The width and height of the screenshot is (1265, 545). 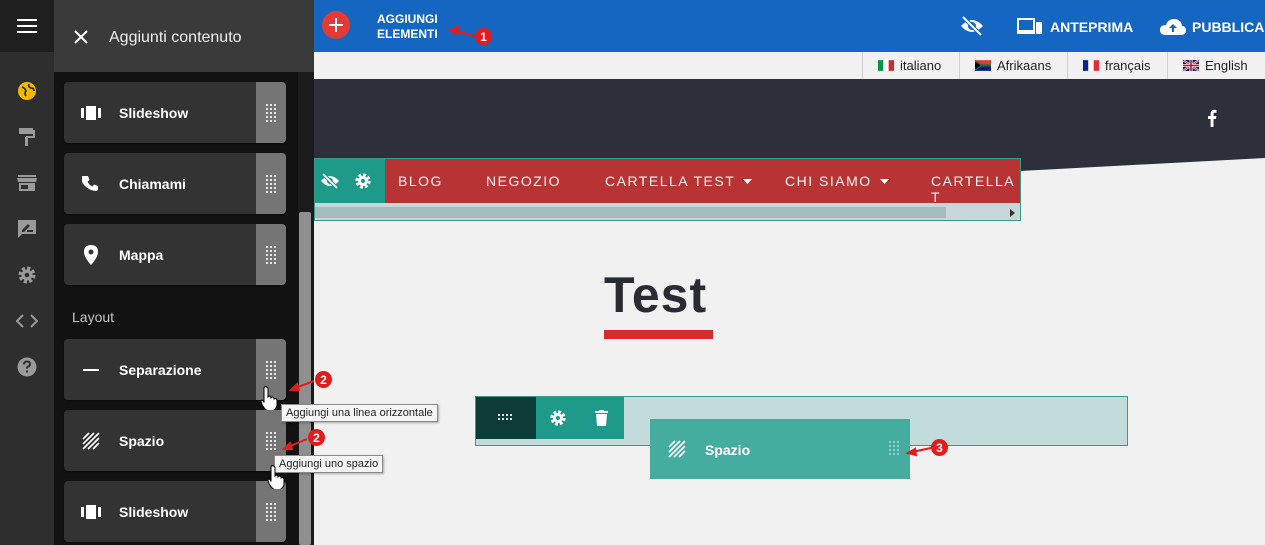 I want to click on language-italiano: italiano, so click(x=910, y=65).